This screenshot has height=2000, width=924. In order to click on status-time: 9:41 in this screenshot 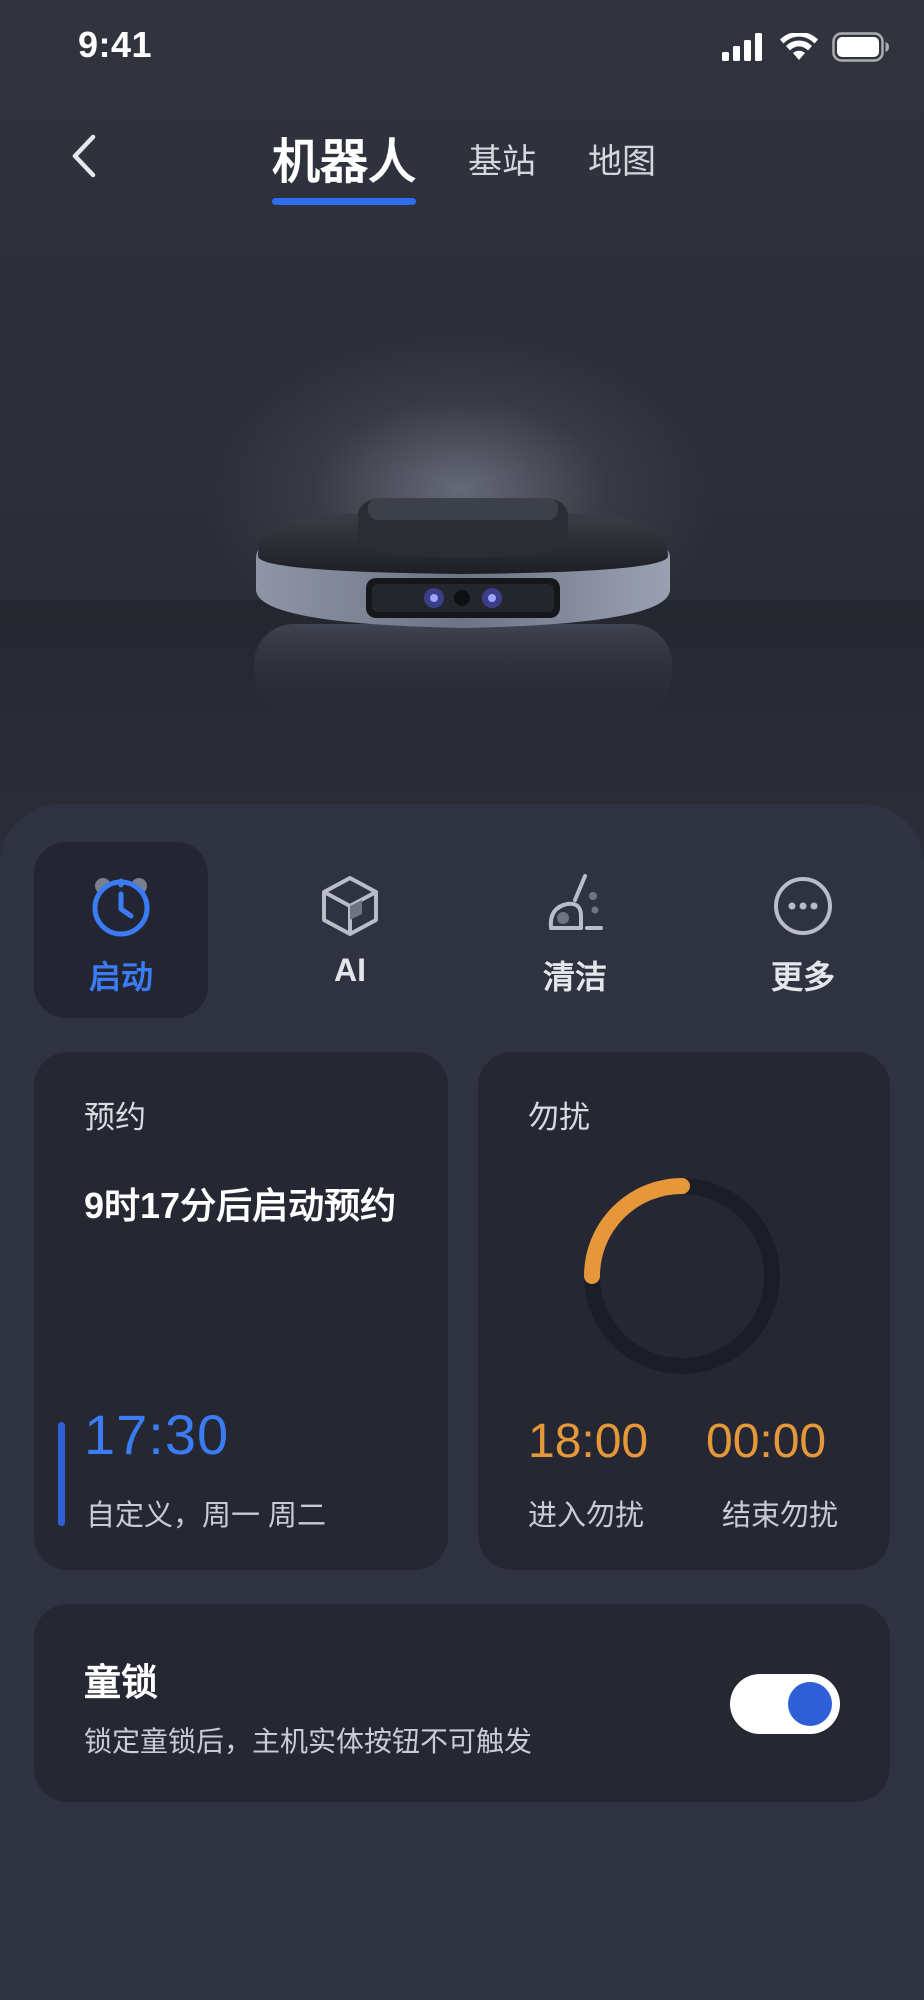, I will do `click(115, 44)`.